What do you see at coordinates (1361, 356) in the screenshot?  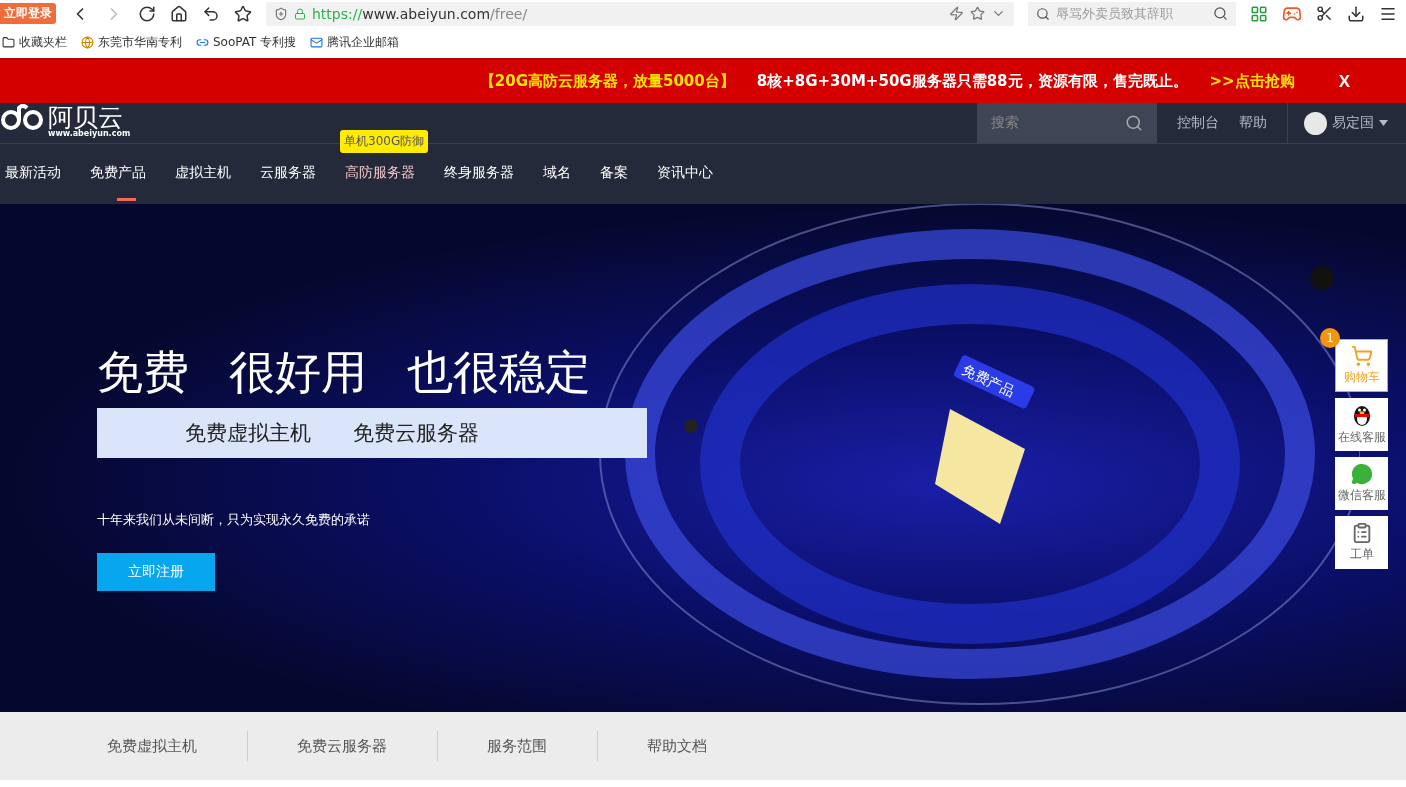 I see `cart-icon` at bounding box center [1361, 356].